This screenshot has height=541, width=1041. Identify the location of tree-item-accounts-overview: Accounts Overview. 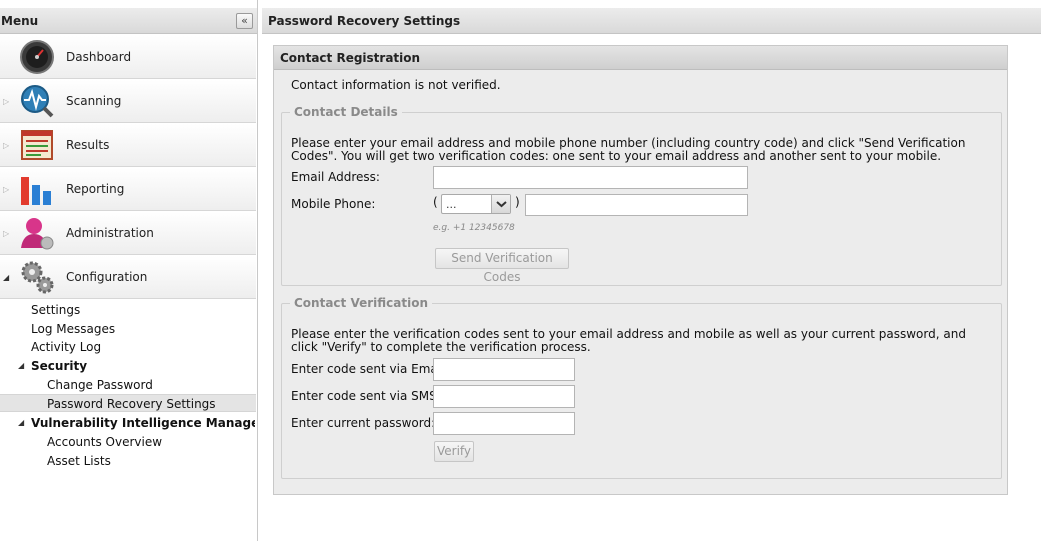
(104, 442).